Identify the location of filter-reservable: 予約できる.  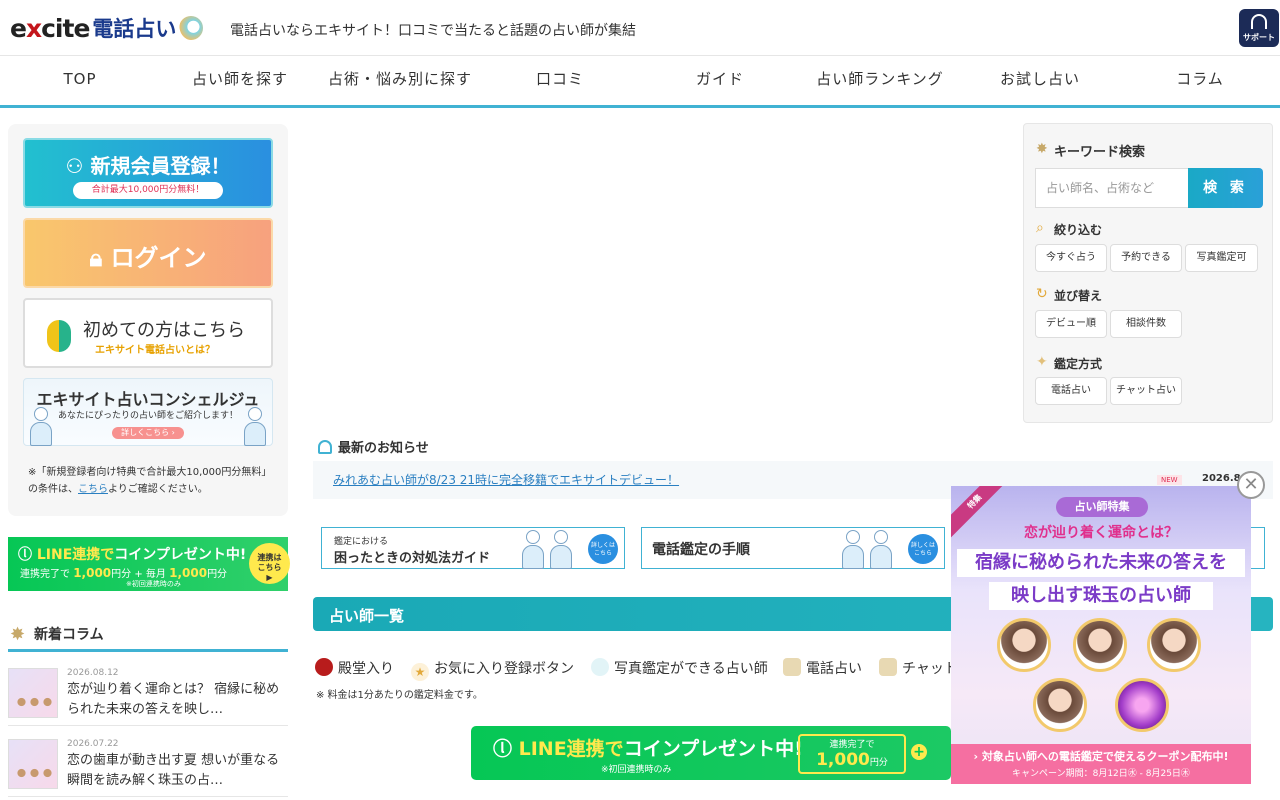
(1146, 258).